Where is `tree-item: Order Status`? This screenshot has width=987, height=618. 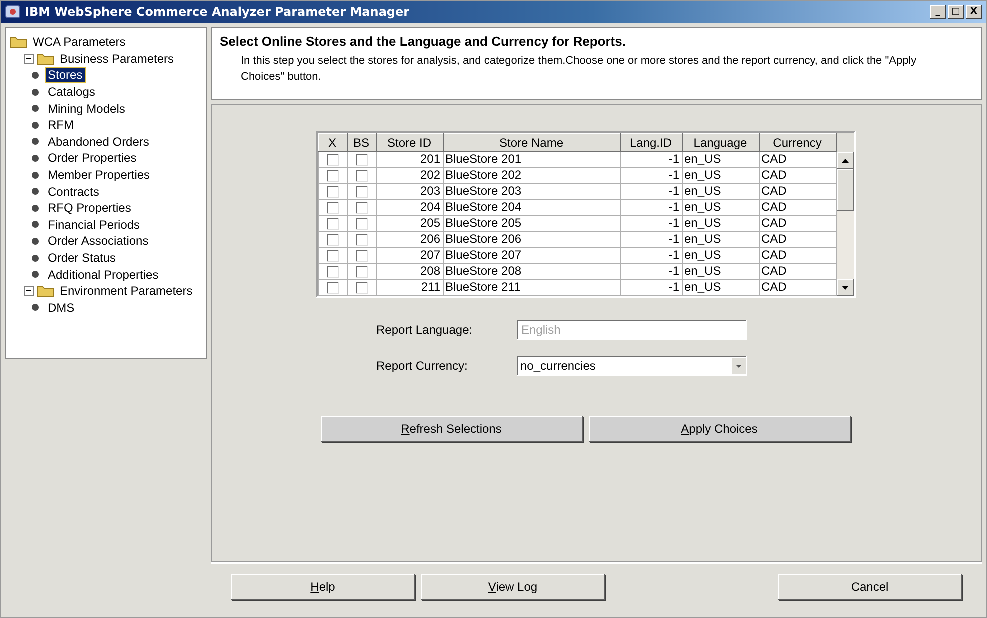
tree-item: Order Status is located at coordinates (82, 258).